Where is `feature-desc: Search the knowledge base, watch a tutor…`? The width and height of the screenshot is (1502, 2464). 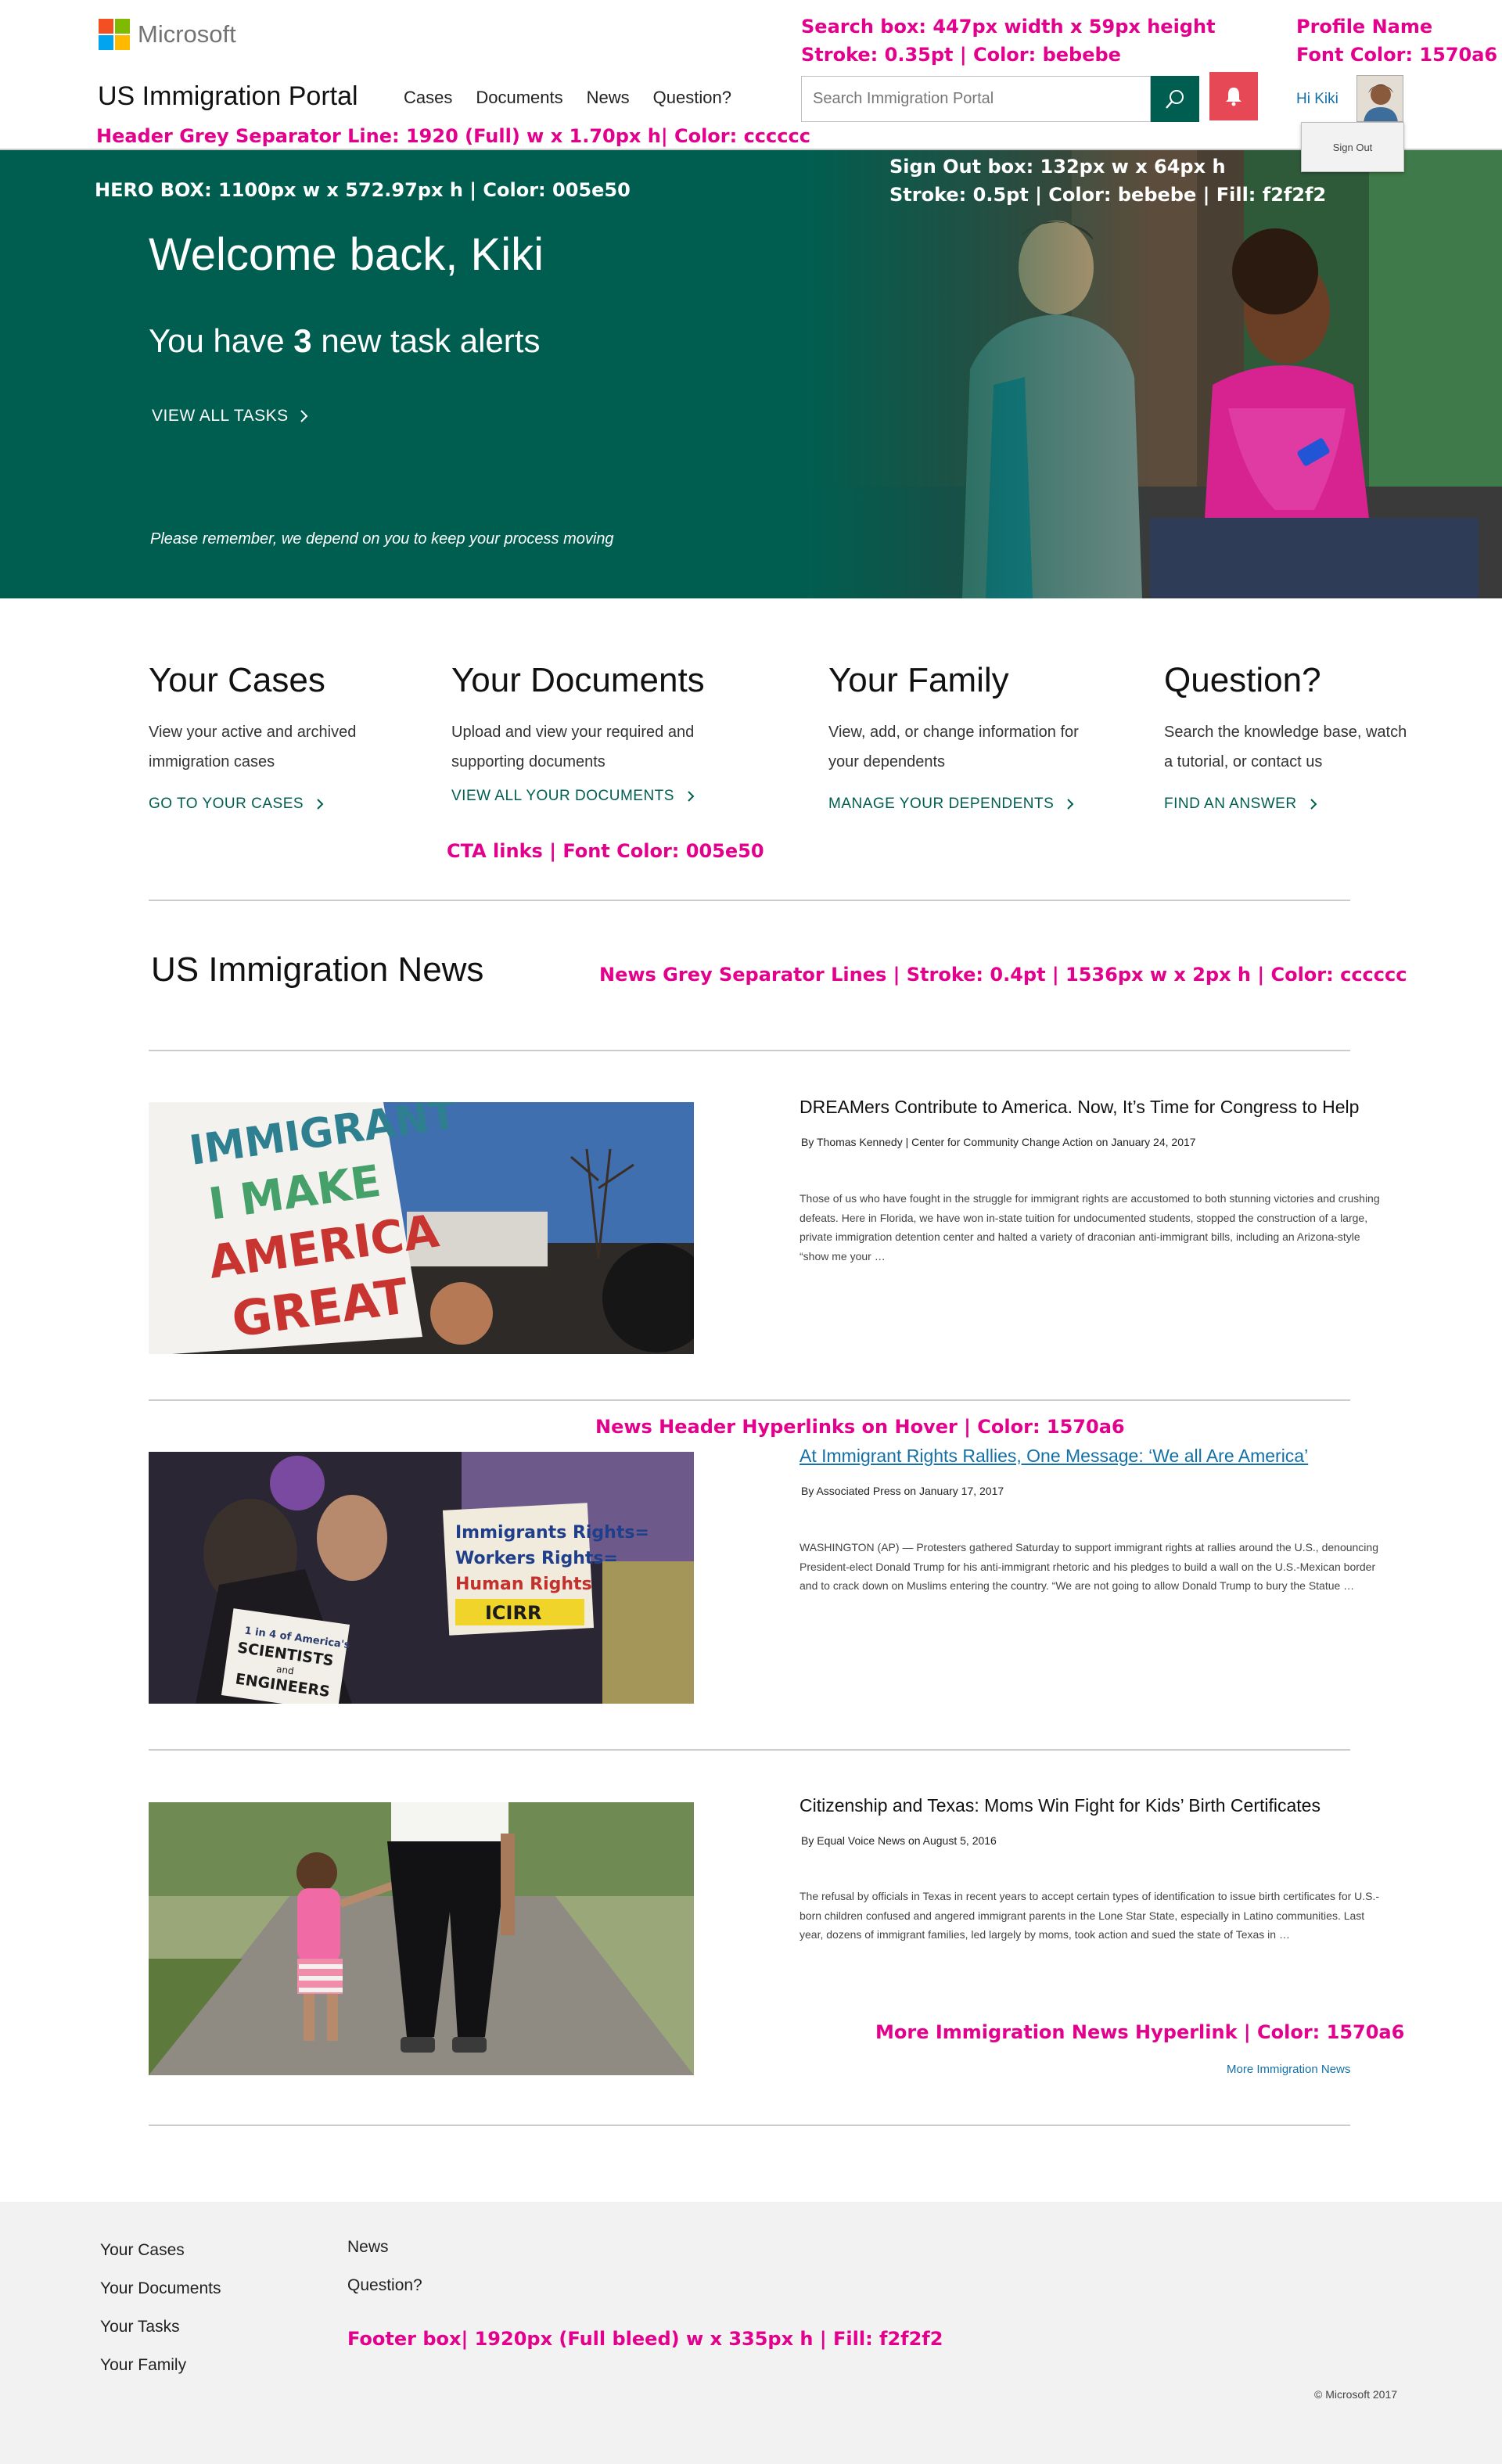 feature-desc: Search the knowledge base, watch a tutor… is located at coordinates (1285, 747).